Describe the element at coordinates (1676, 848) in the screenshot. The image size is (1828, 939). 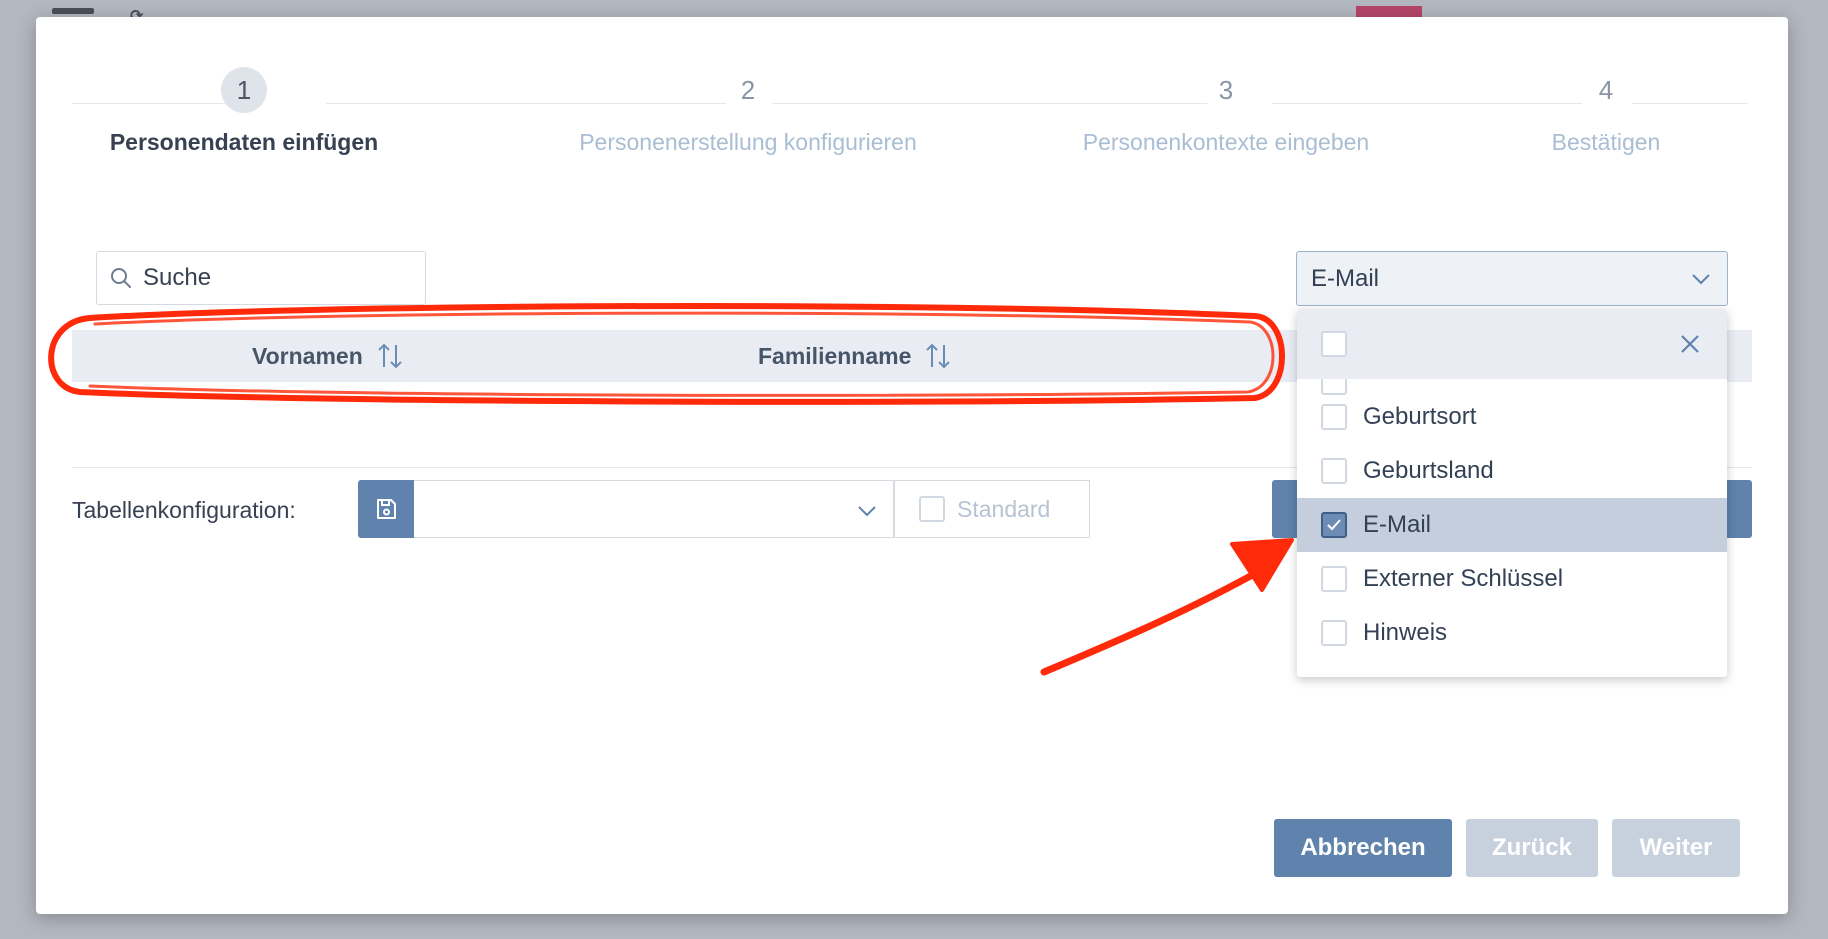
I see `next-button: Weiter` at that location.